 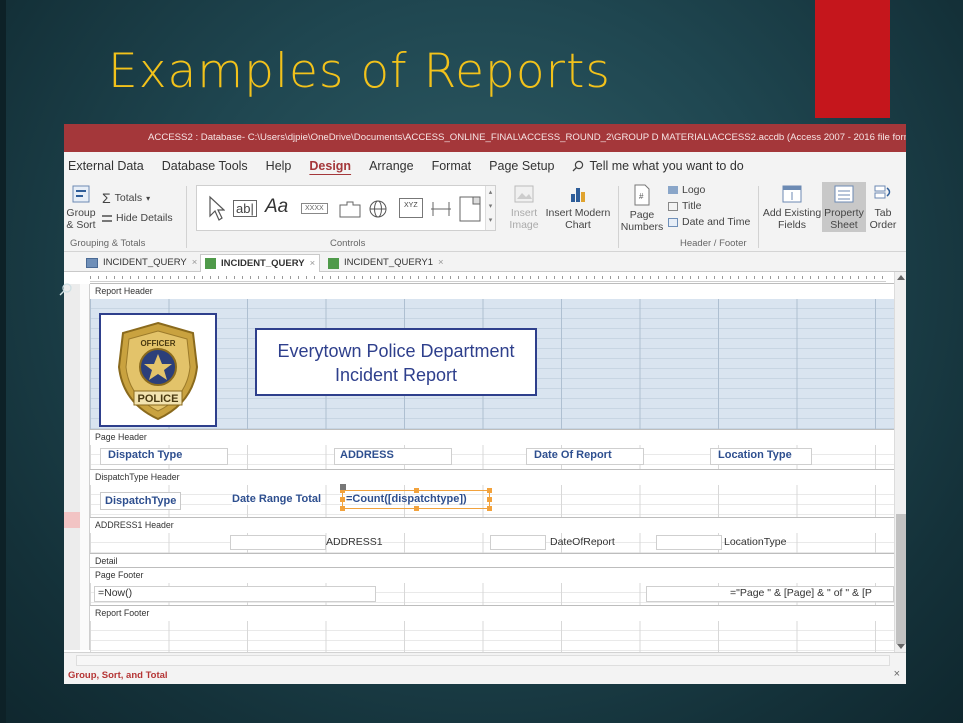 I want to click on menu-design: Design, so click(x=330, y=166).